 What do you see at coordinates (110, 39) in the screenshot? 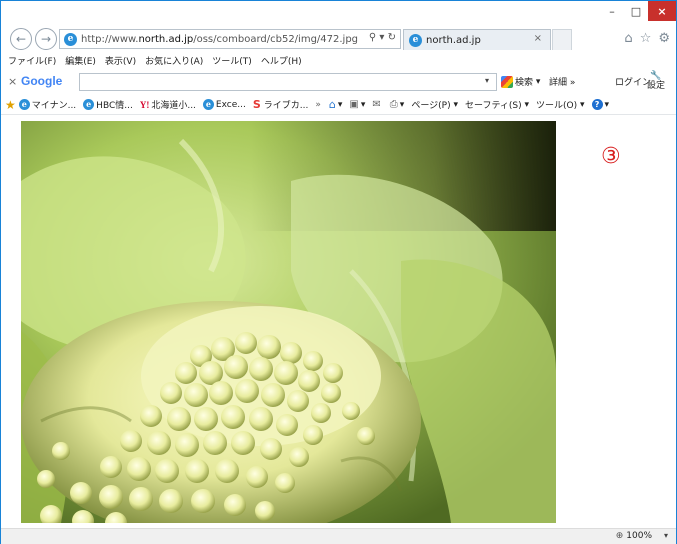
I see `url-prefix: http://www.` at bounding box center [110, 39].